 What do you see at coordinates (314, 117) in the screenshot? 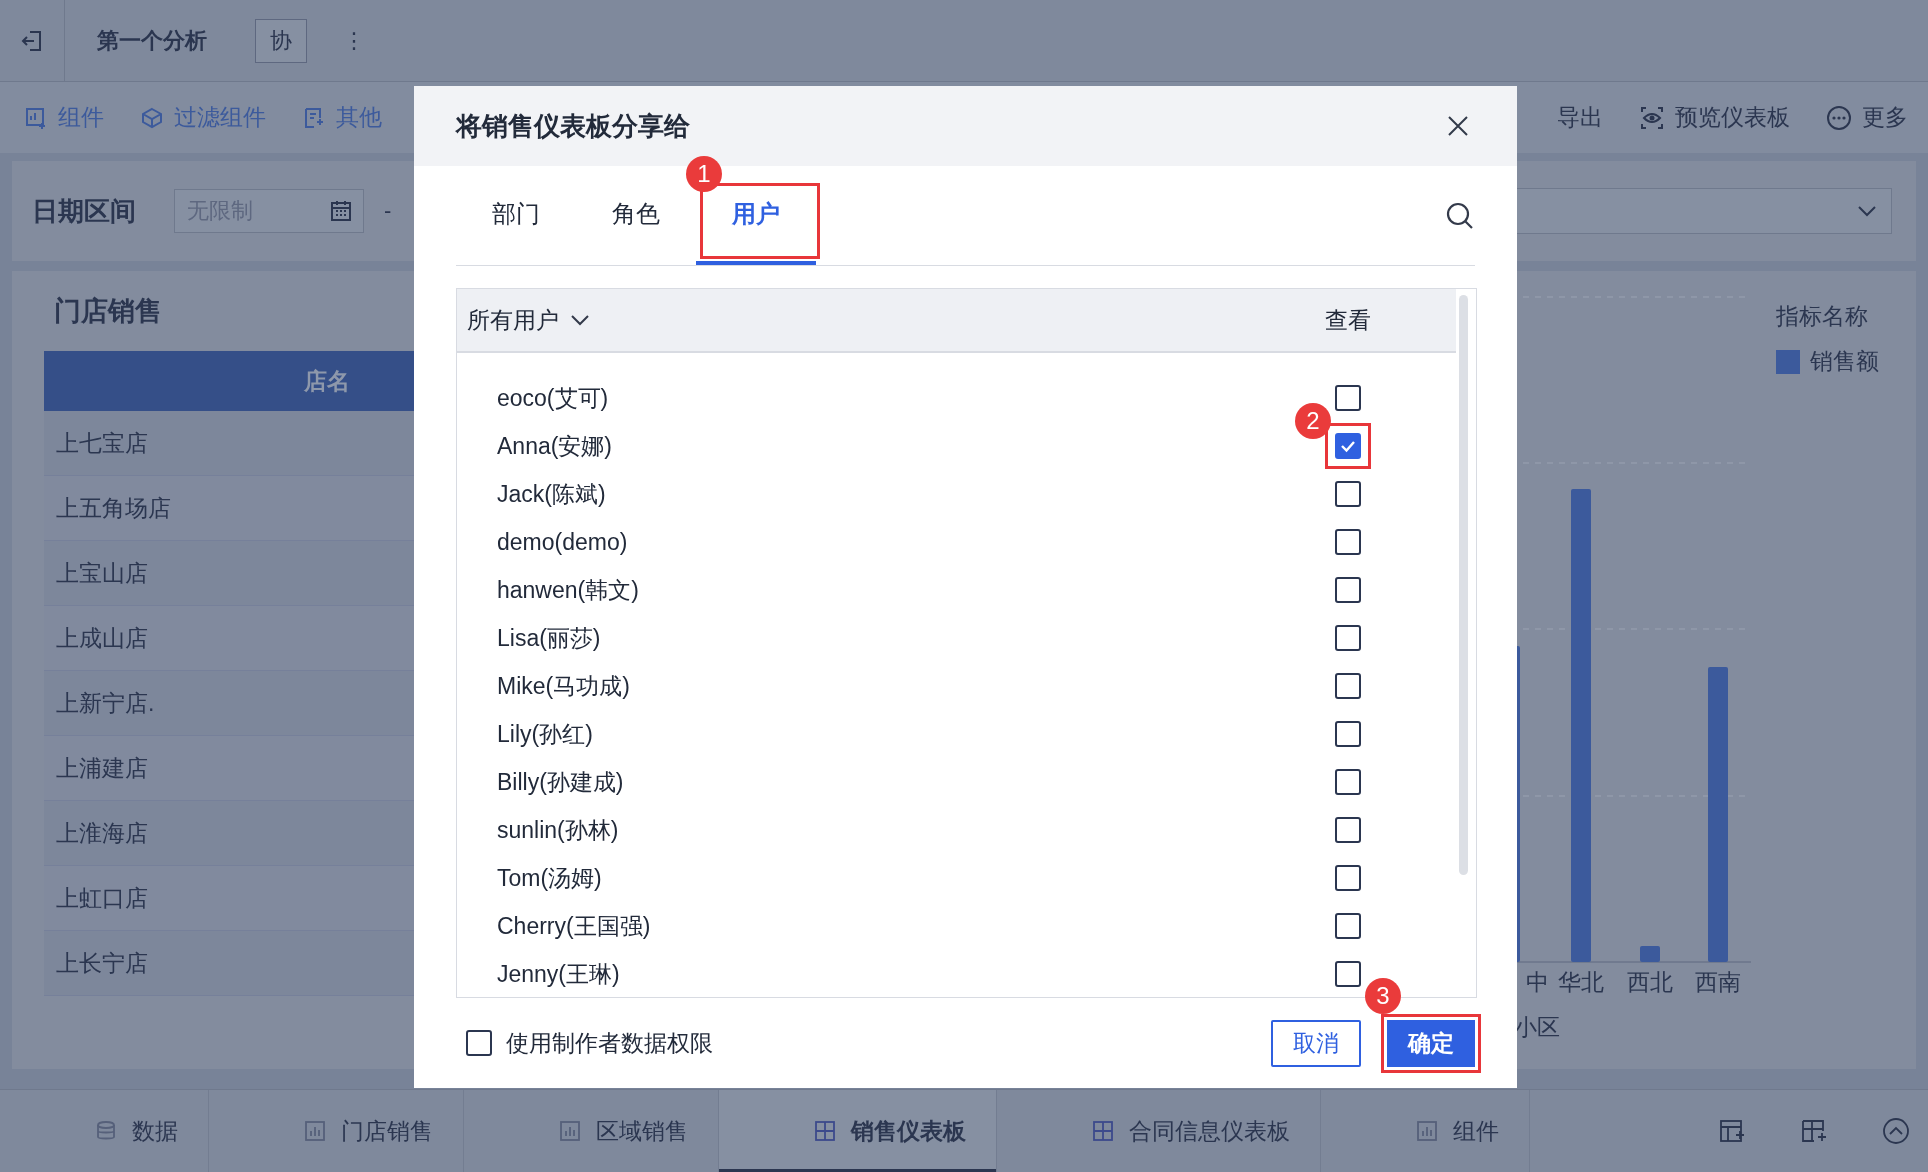
I see `document-icon` at bounding box center [314, 117].